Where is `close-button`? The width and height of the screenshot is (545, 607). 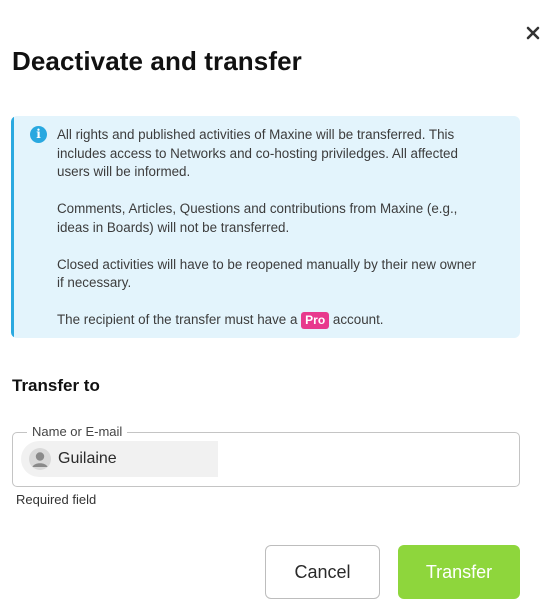
close-button is located at coordinates (533, 33).